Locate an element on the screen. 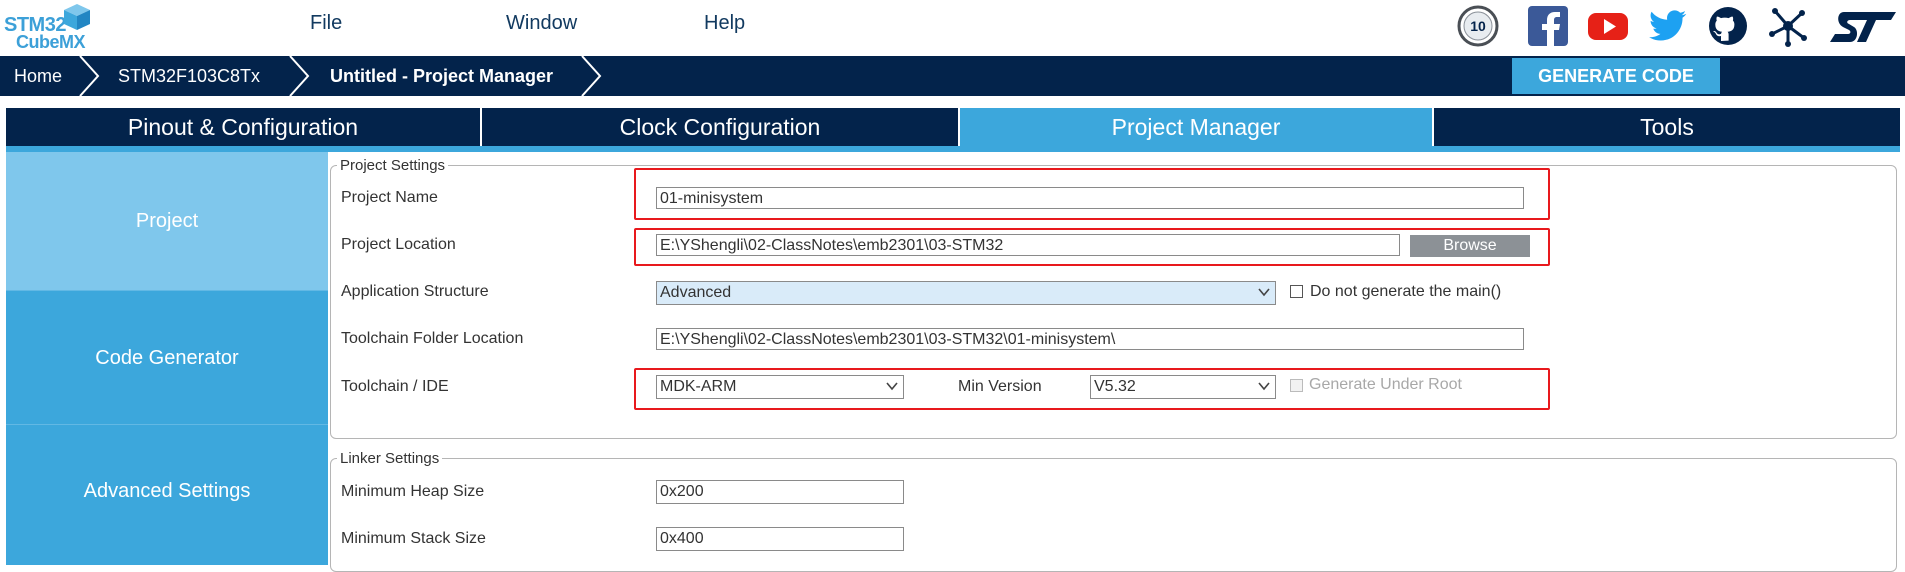 The image size is (1905, 572). toolchain-ide-select: MDK-ARM is located at coordinates (780, 387).